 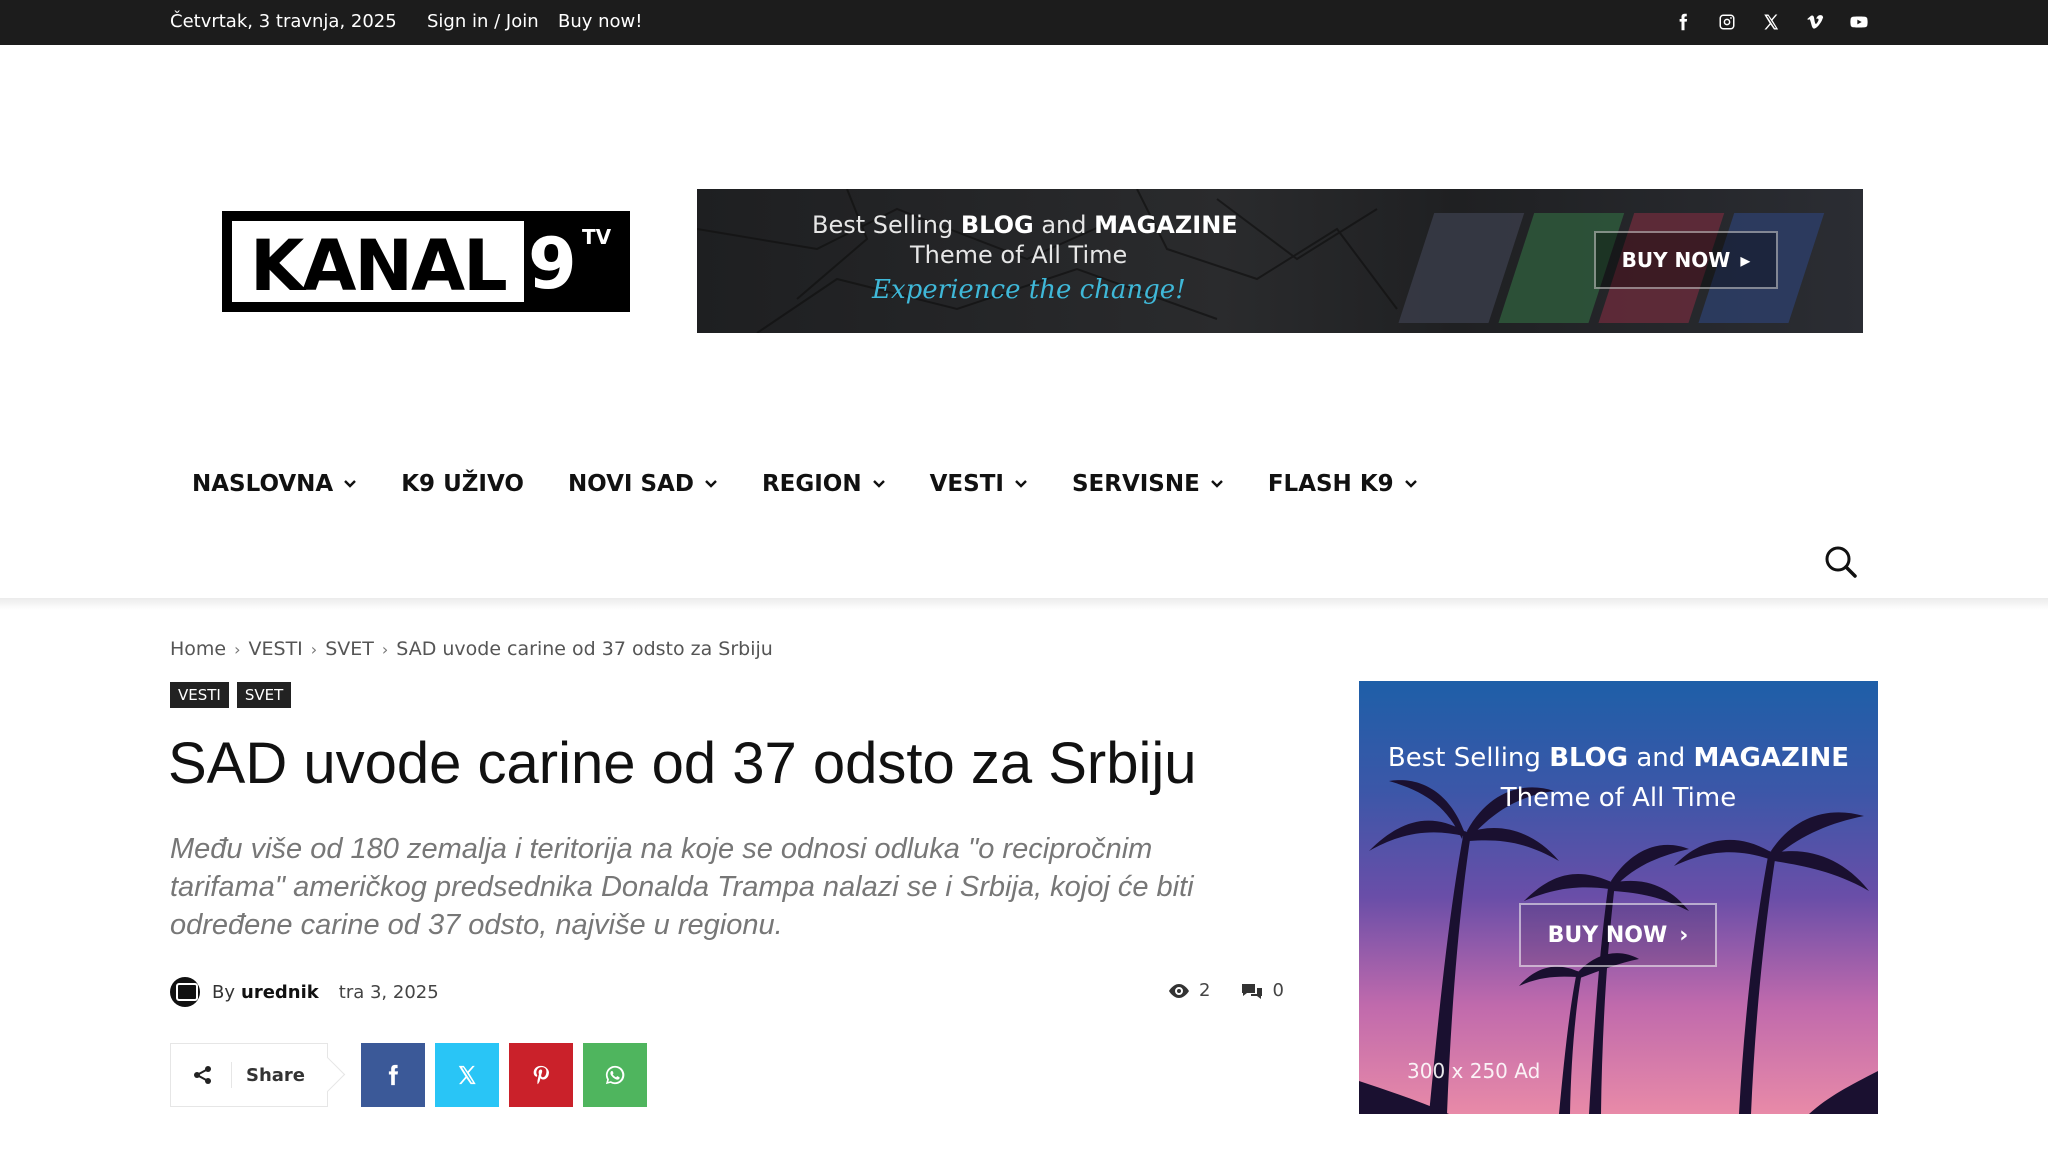 What do you see at coordinates (1278, 990) in the screenshot?
I see `comments-value: 0` at bounding box center [1278, 990].